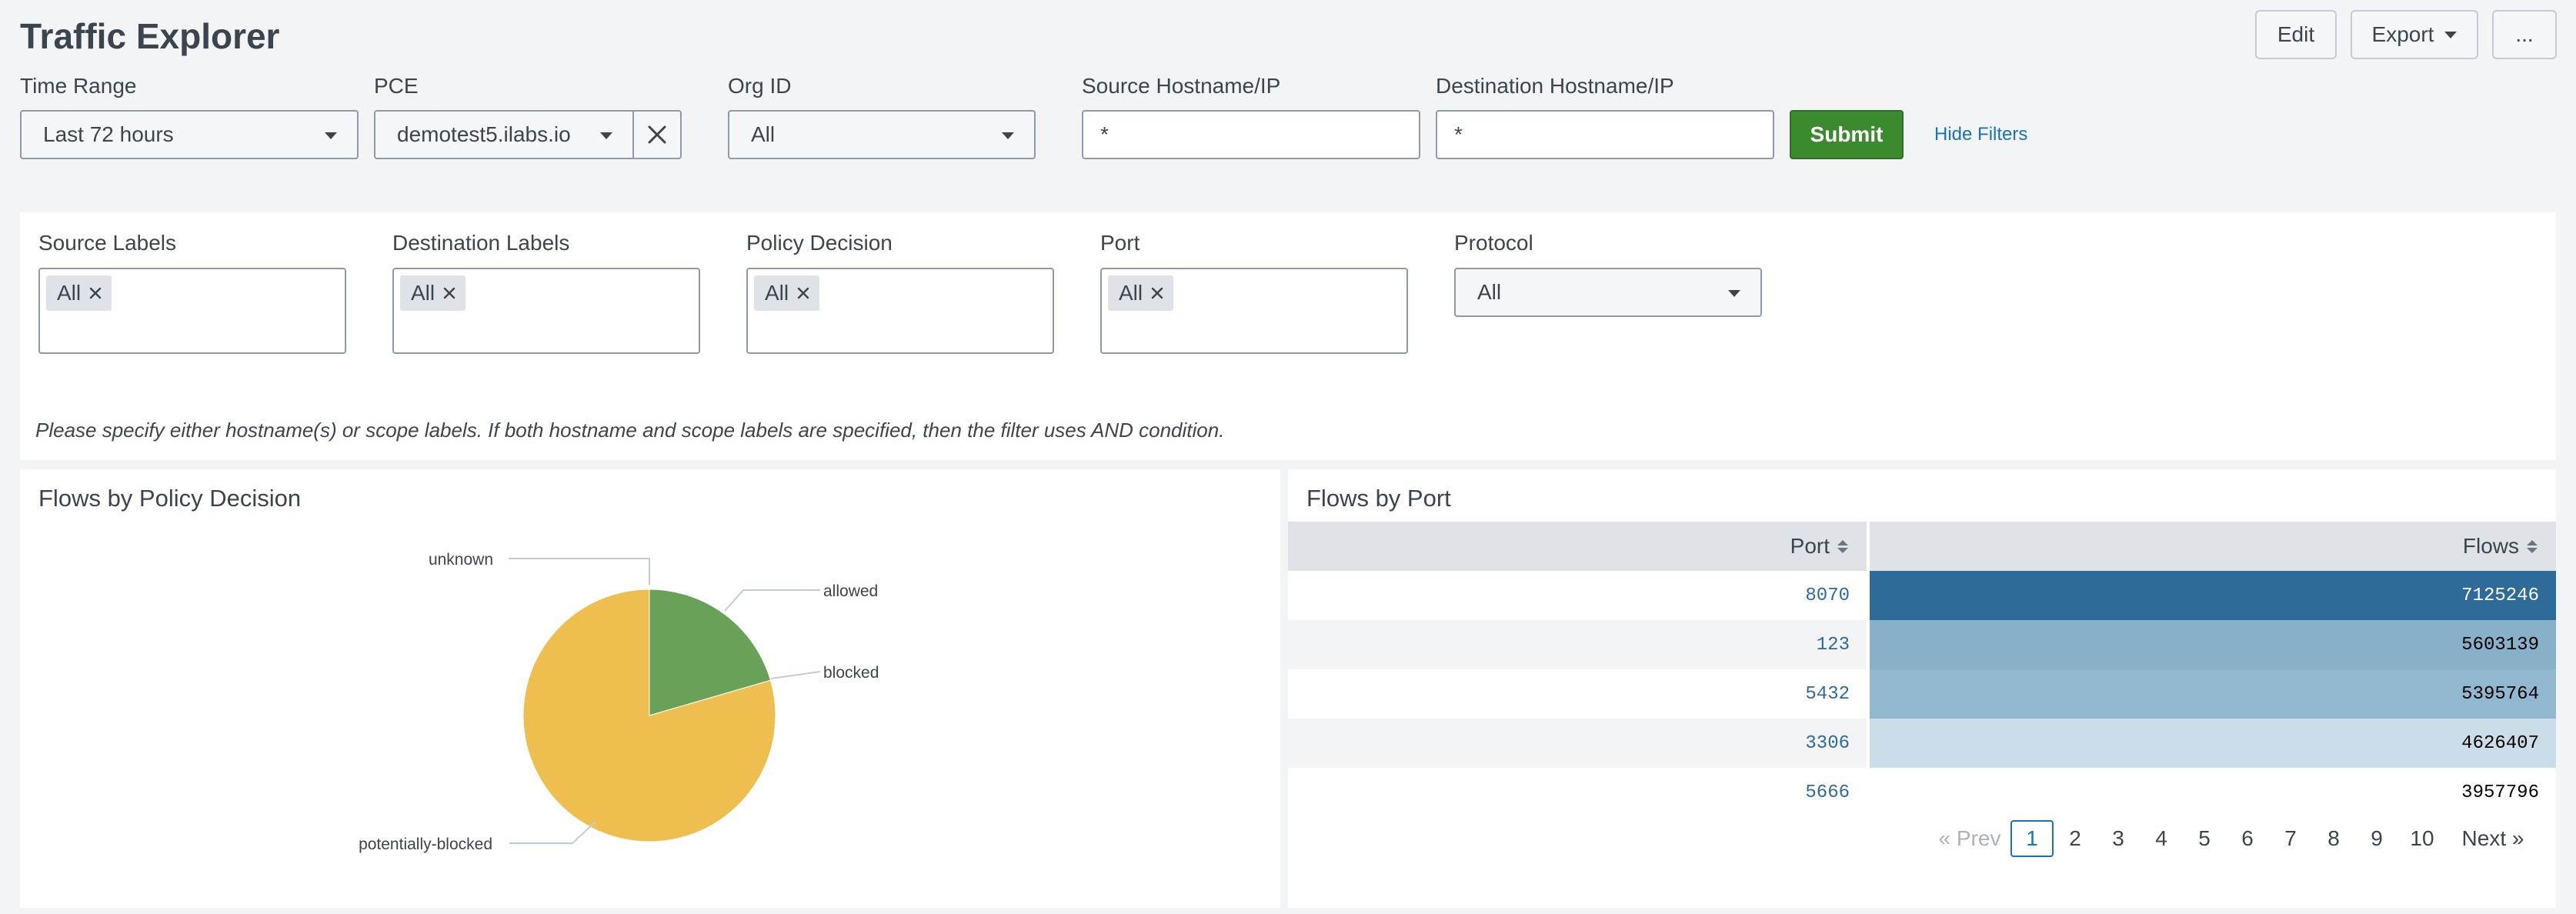  I want to click on export-button: Export, so click(2414, 34).